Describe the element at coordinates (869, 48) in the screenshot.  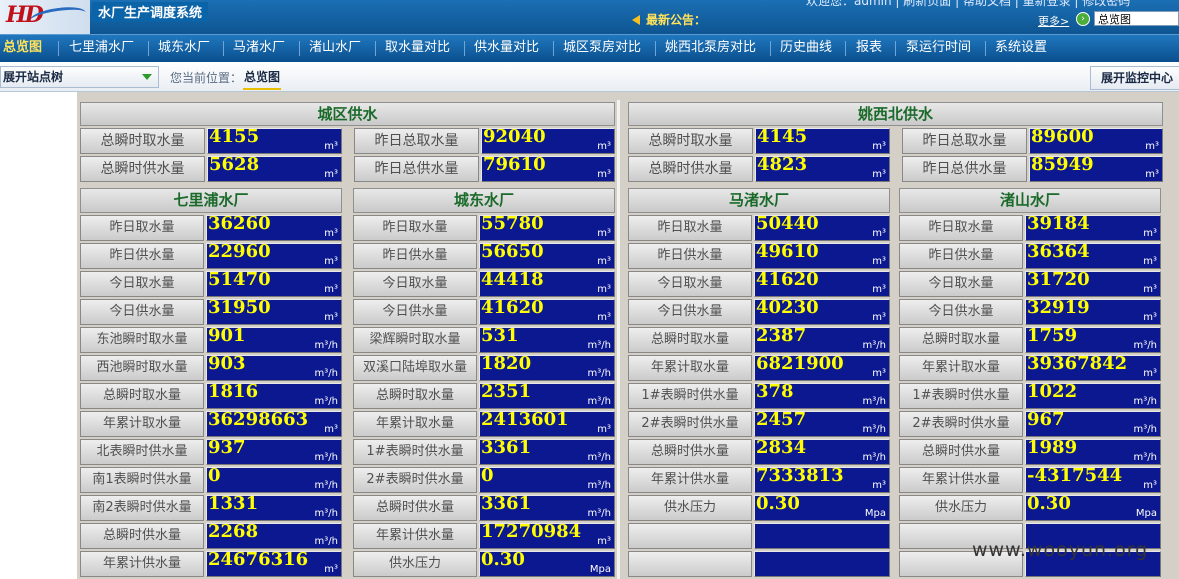
I see `nav-item-10: 报表` at that location.